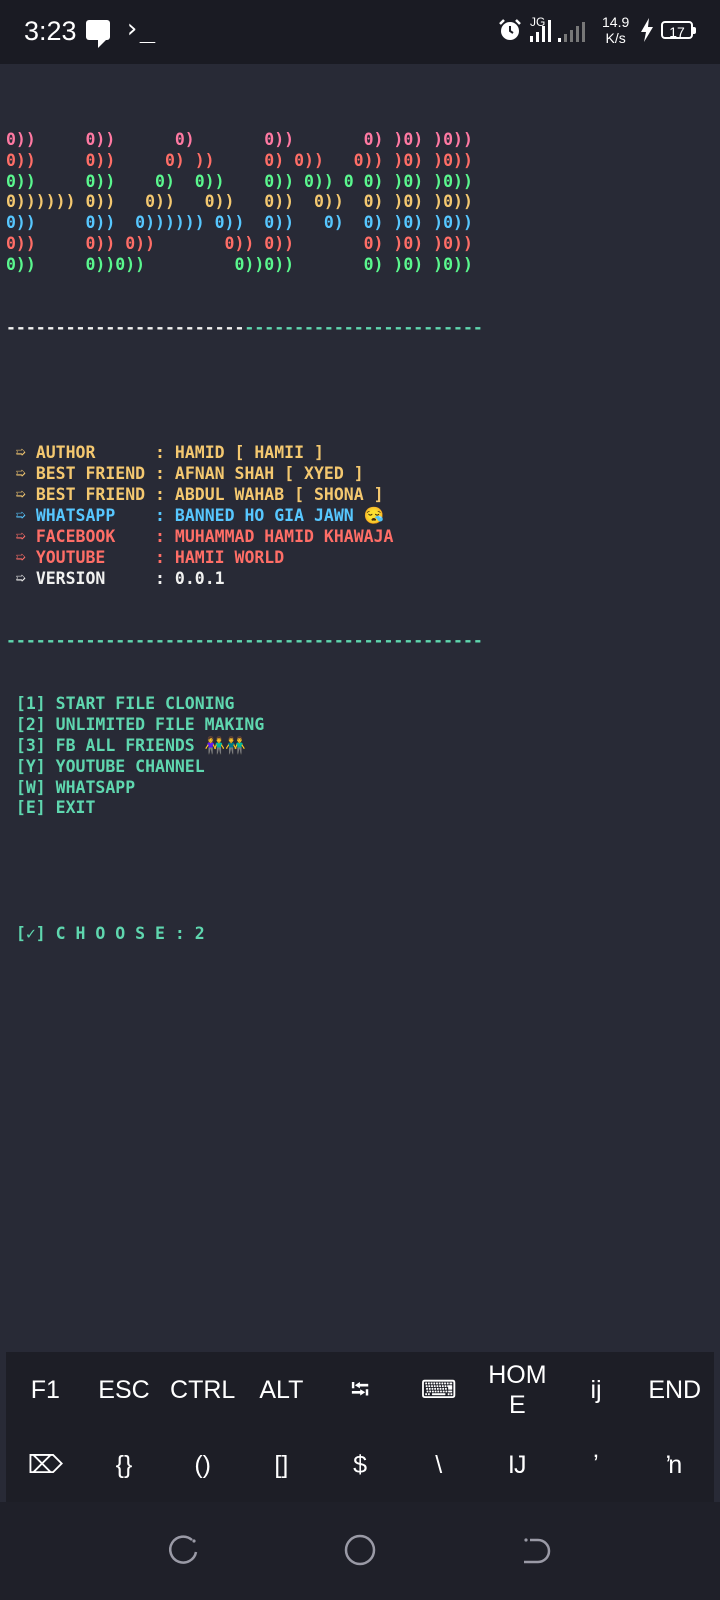 This screenshot has height=1600, width=720. What do you see at coordinates (199, 578) in the screenshot?
I see `info-value: 0.0.1` at bounding box center [199, 578].